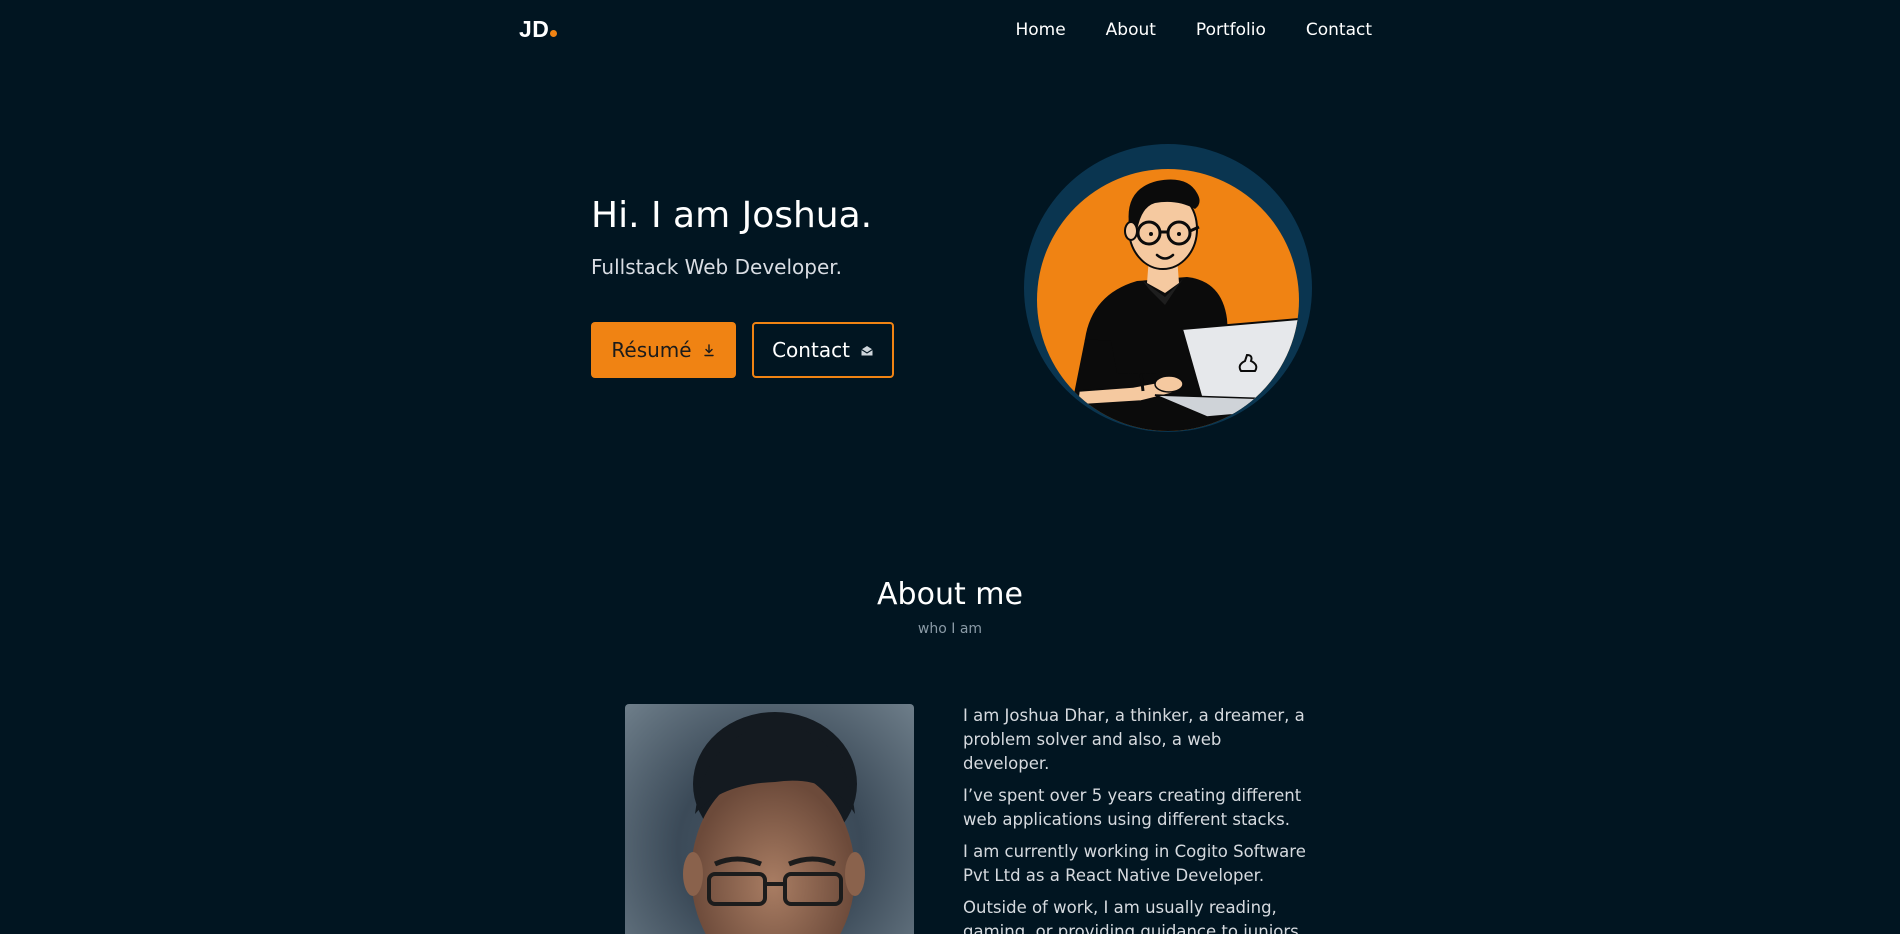 This screenshot has height=934, width=1900. I want to click on nav-link-contact: Contact, so click(1339, 30).